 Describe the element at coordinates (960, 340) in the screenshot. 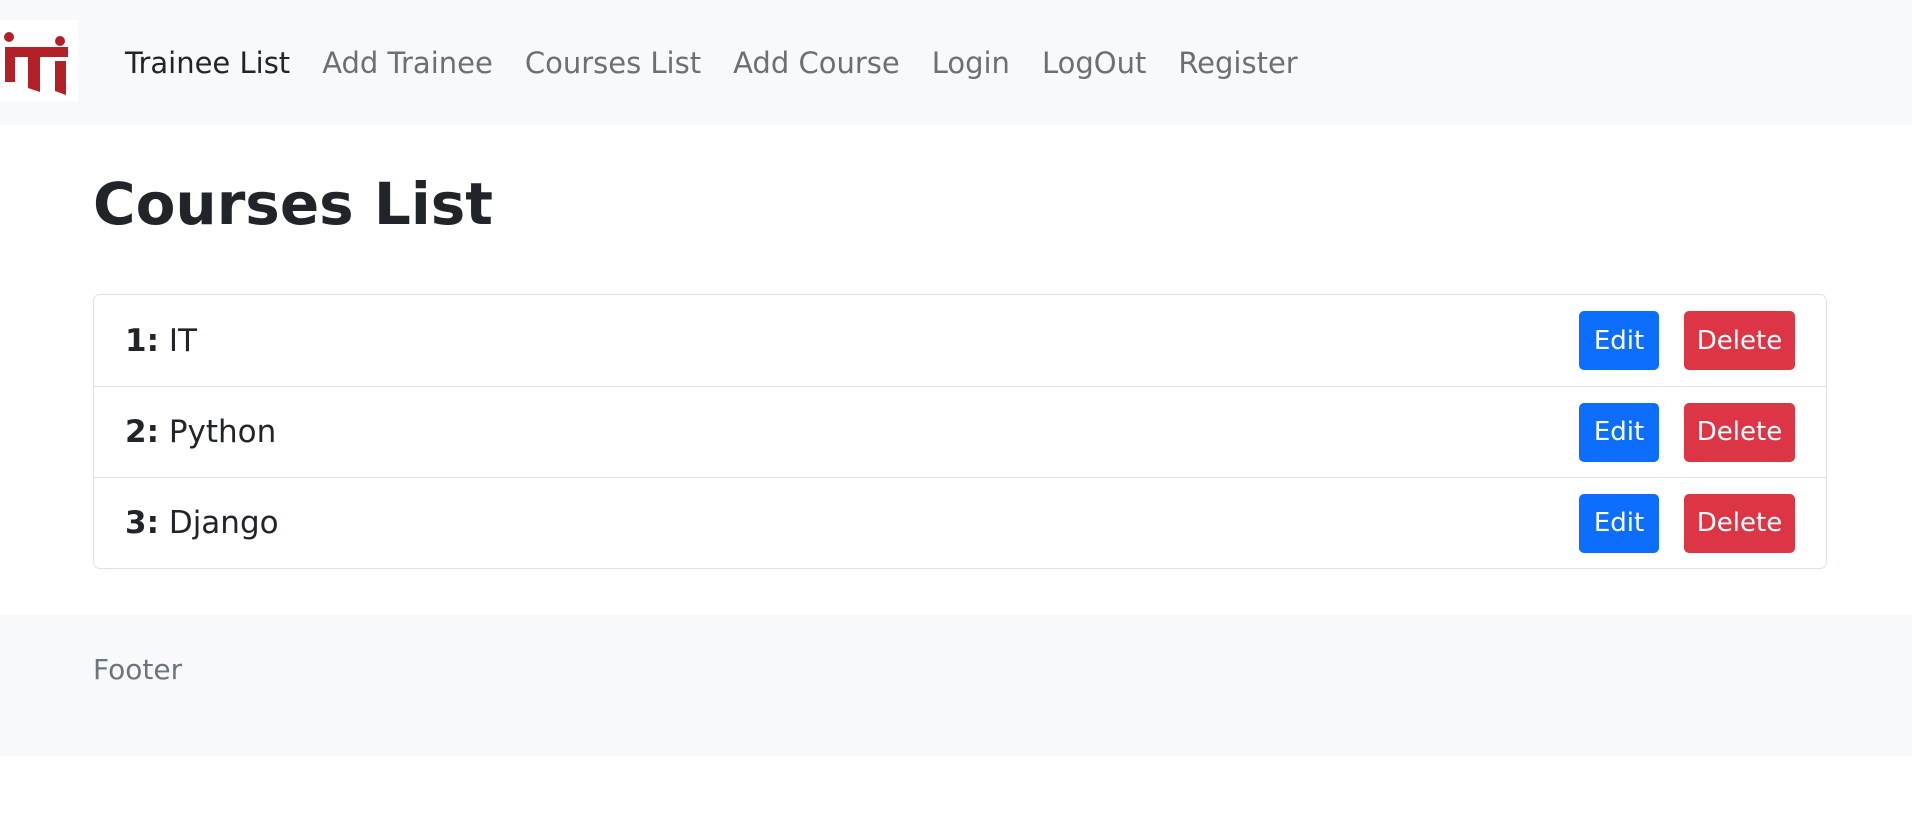

I see `course-list-item: 1: IT Edit Delete` at that location.